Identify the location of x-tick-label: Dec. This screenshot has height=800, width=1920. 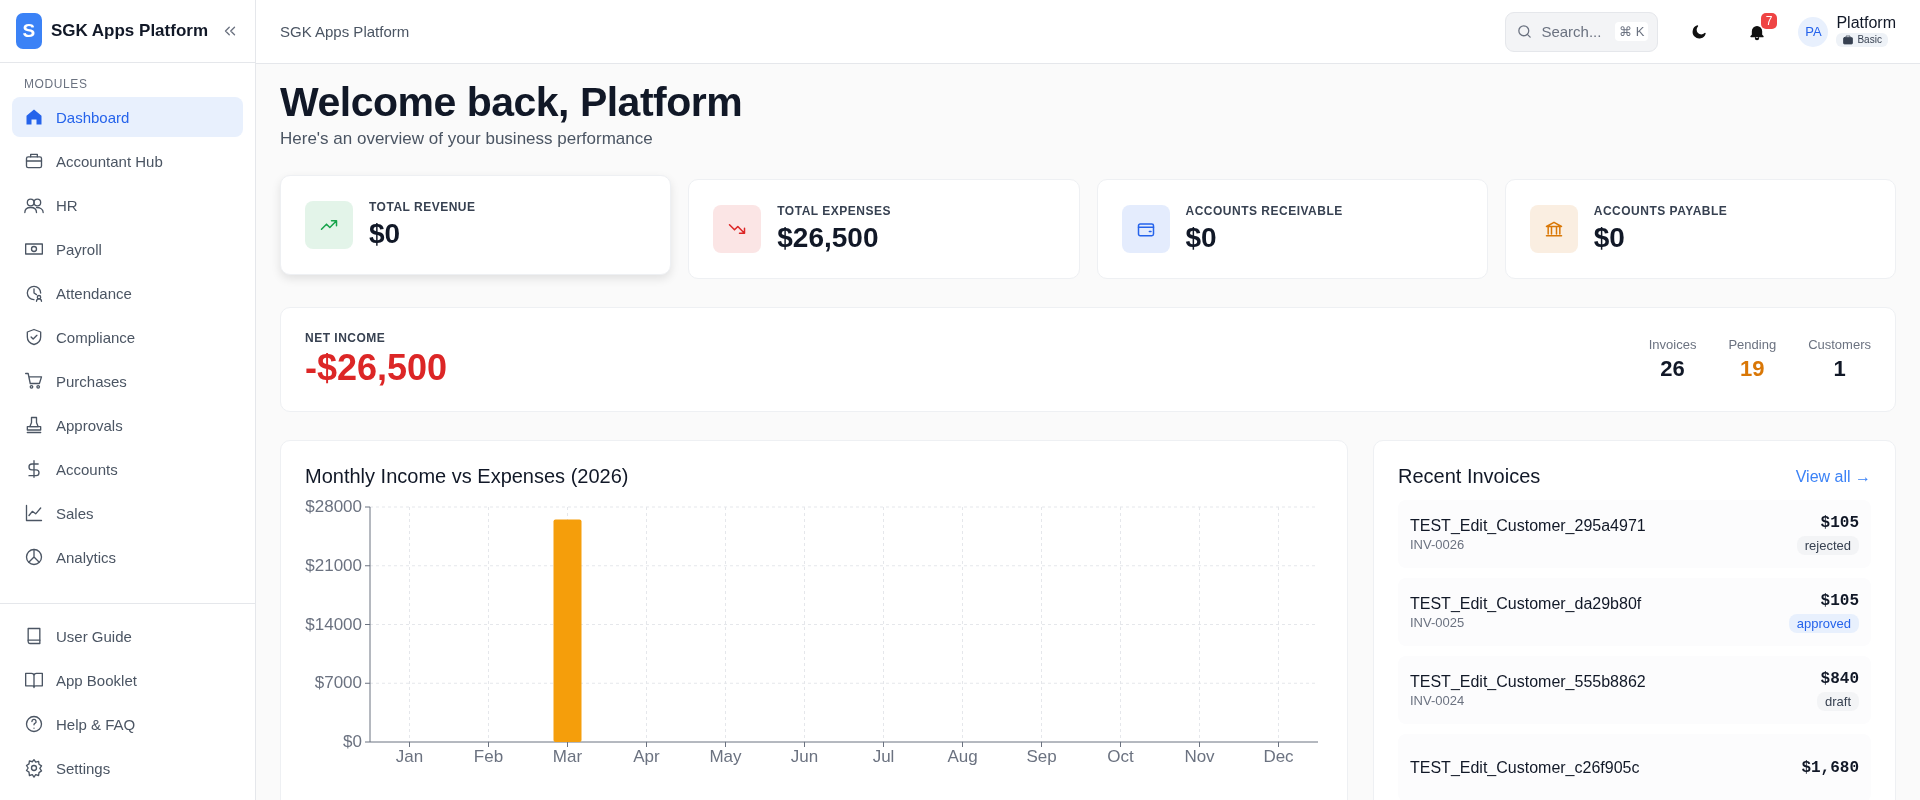
(1278, 757).